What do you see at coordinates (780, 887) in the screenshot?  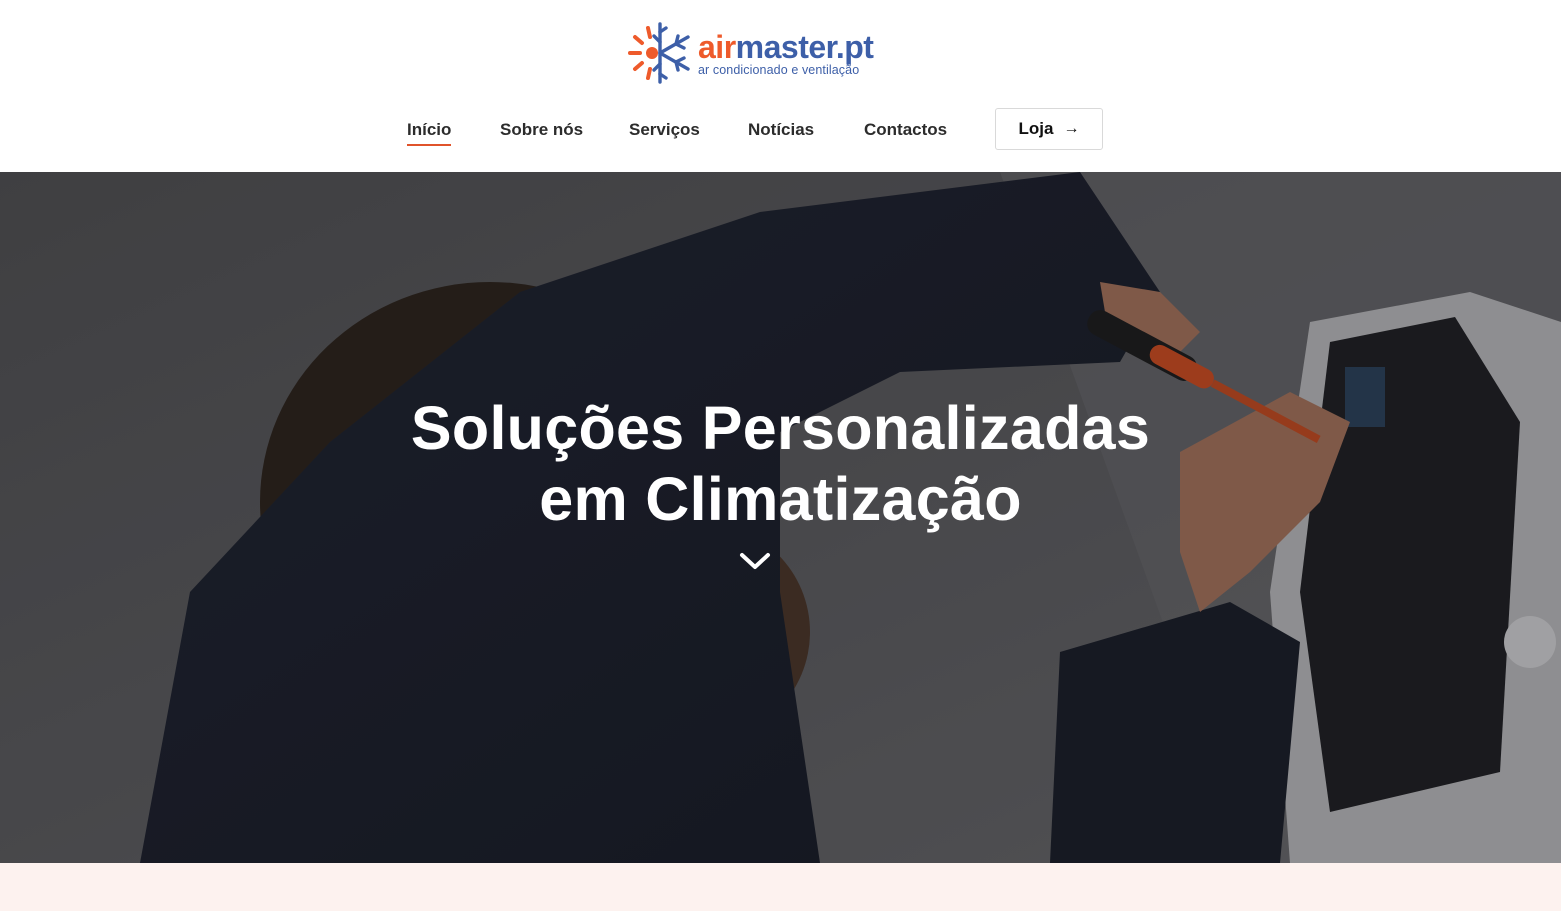 I see `next-section-band` at bounding box center [780, 887].